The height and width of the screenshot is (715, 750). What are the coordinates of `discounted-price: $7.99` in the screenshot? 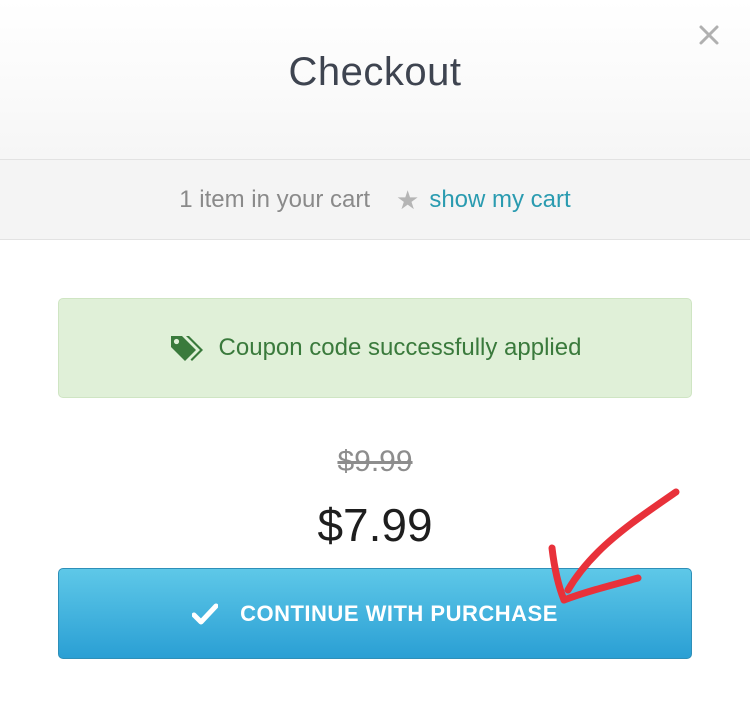 It's located at (375, 525).